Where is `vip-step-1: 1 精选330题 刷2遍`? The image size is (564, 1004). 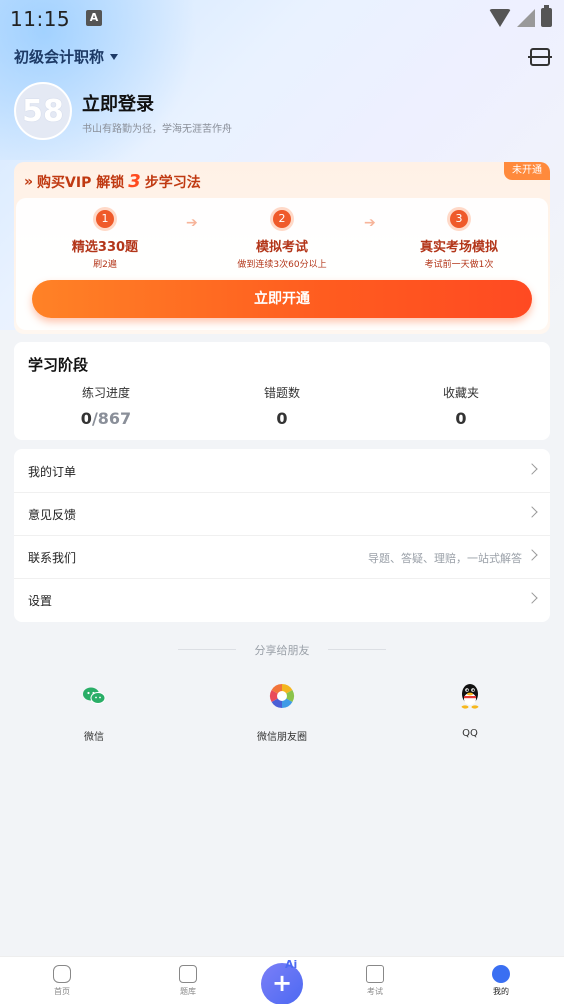
vip-step-1: 1 精选330题 刷2遍 is located at coordinates (105, 240).